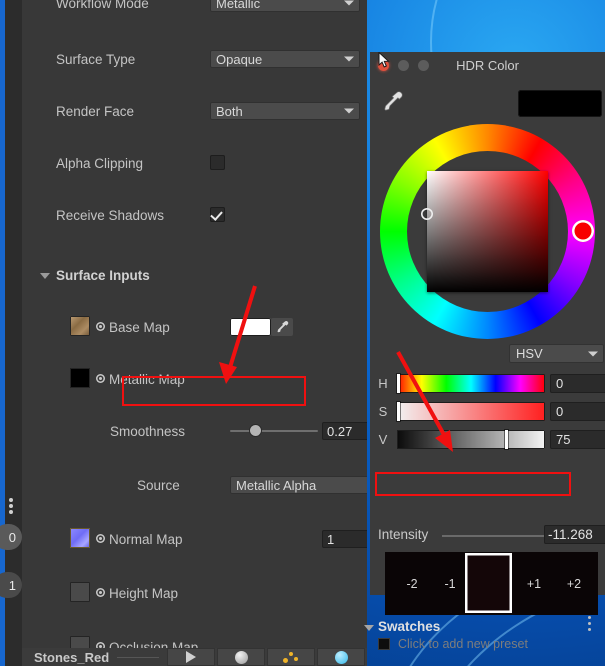  I want to click on annotation-arrow-to-intensity, so click(424, 401).